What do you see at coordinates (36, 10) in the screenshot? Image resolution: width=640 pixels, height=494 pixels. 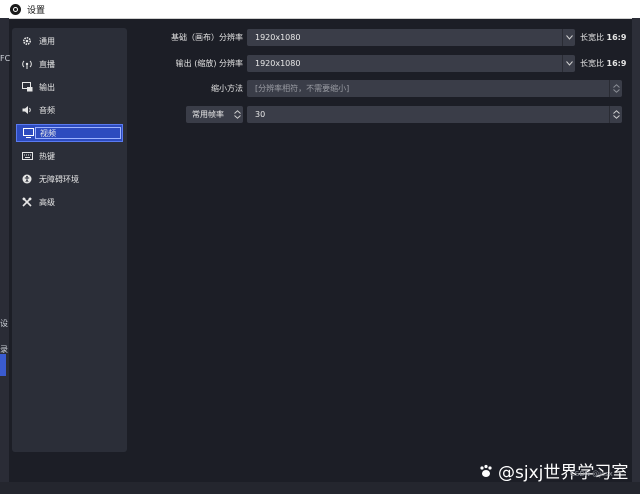 I see `window-title: 设置` at bounding box center [36, 10].